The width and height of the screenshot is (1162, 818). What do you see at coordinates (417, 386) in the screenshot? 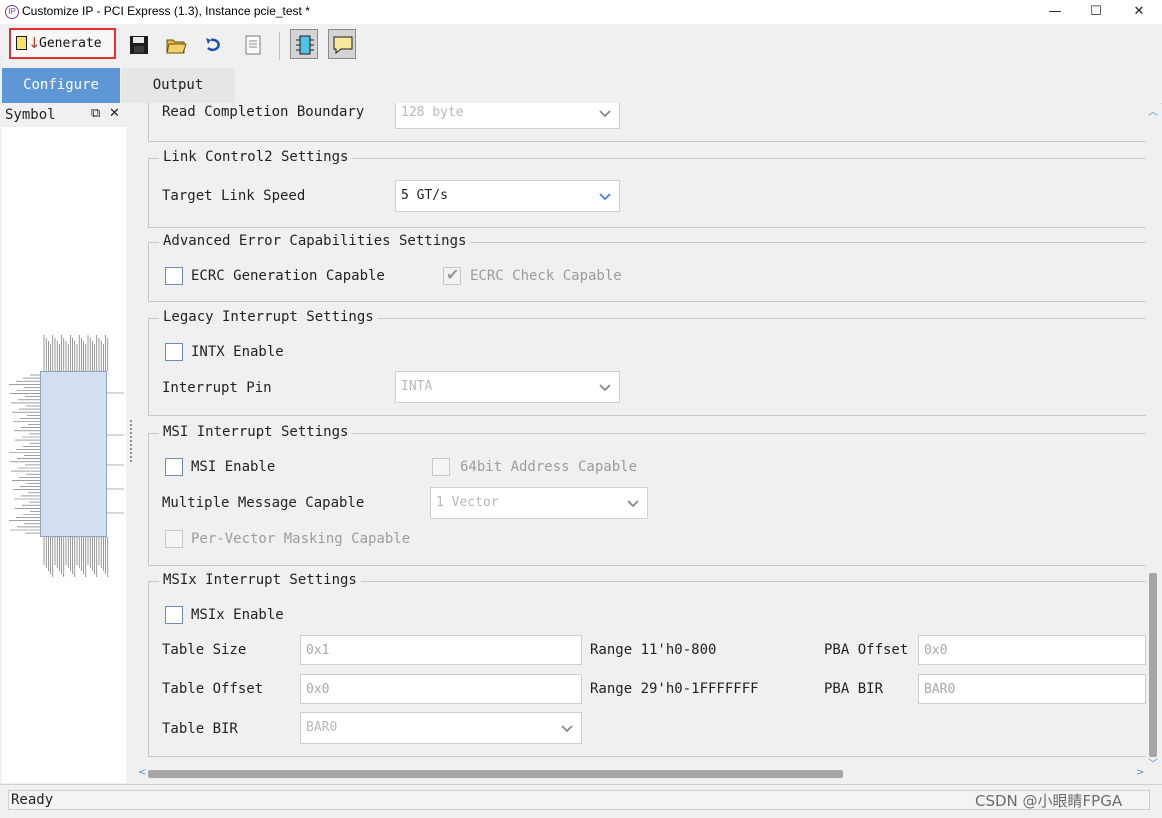
I see `interrupt-pin-value: INTA` at bounding box center [417, 386].